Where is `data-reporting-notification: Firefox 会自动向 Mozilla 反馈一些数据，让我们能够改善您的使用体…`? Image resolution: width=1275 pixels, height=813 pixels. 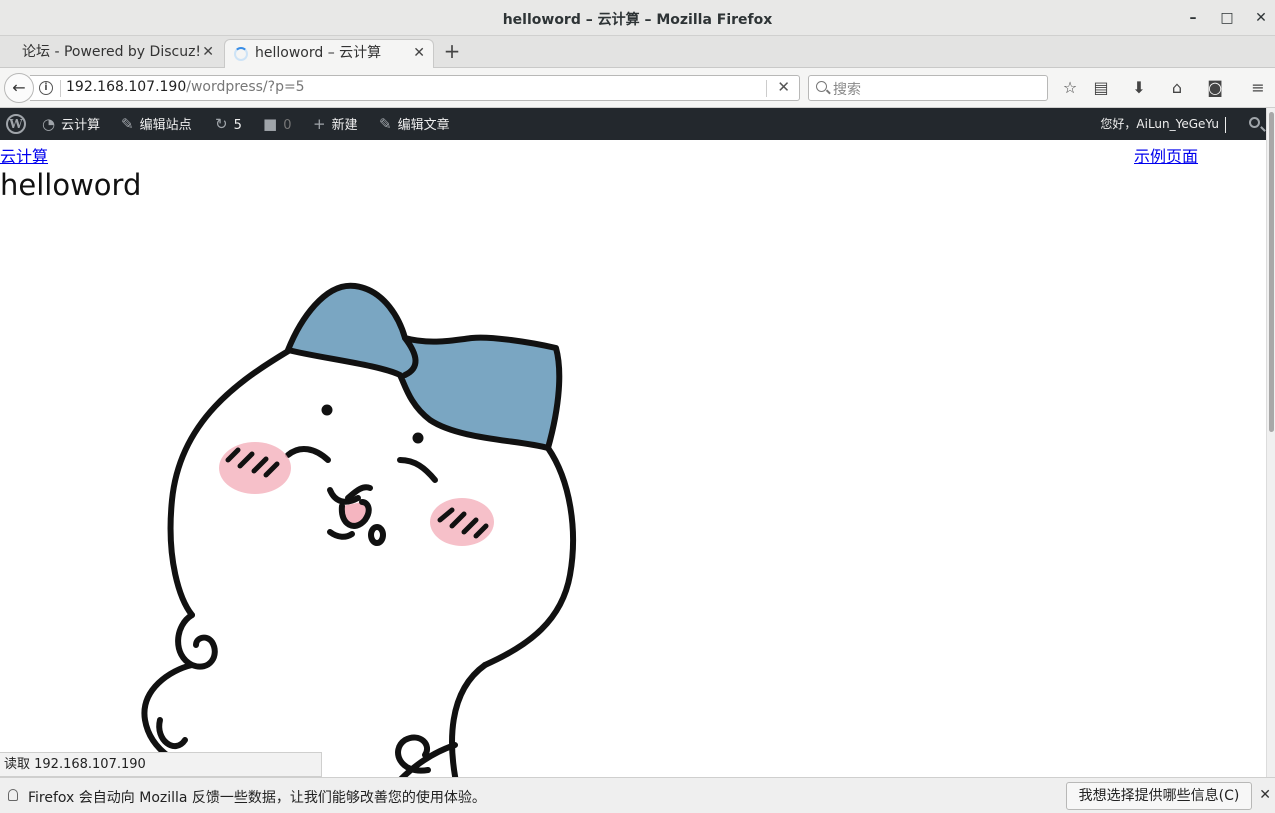 data-reporting-notification: Firefox 会自动向 Mozilla 反馈一些数据，让我们能够改善您的使用体… is located at coordinates (637, 795).